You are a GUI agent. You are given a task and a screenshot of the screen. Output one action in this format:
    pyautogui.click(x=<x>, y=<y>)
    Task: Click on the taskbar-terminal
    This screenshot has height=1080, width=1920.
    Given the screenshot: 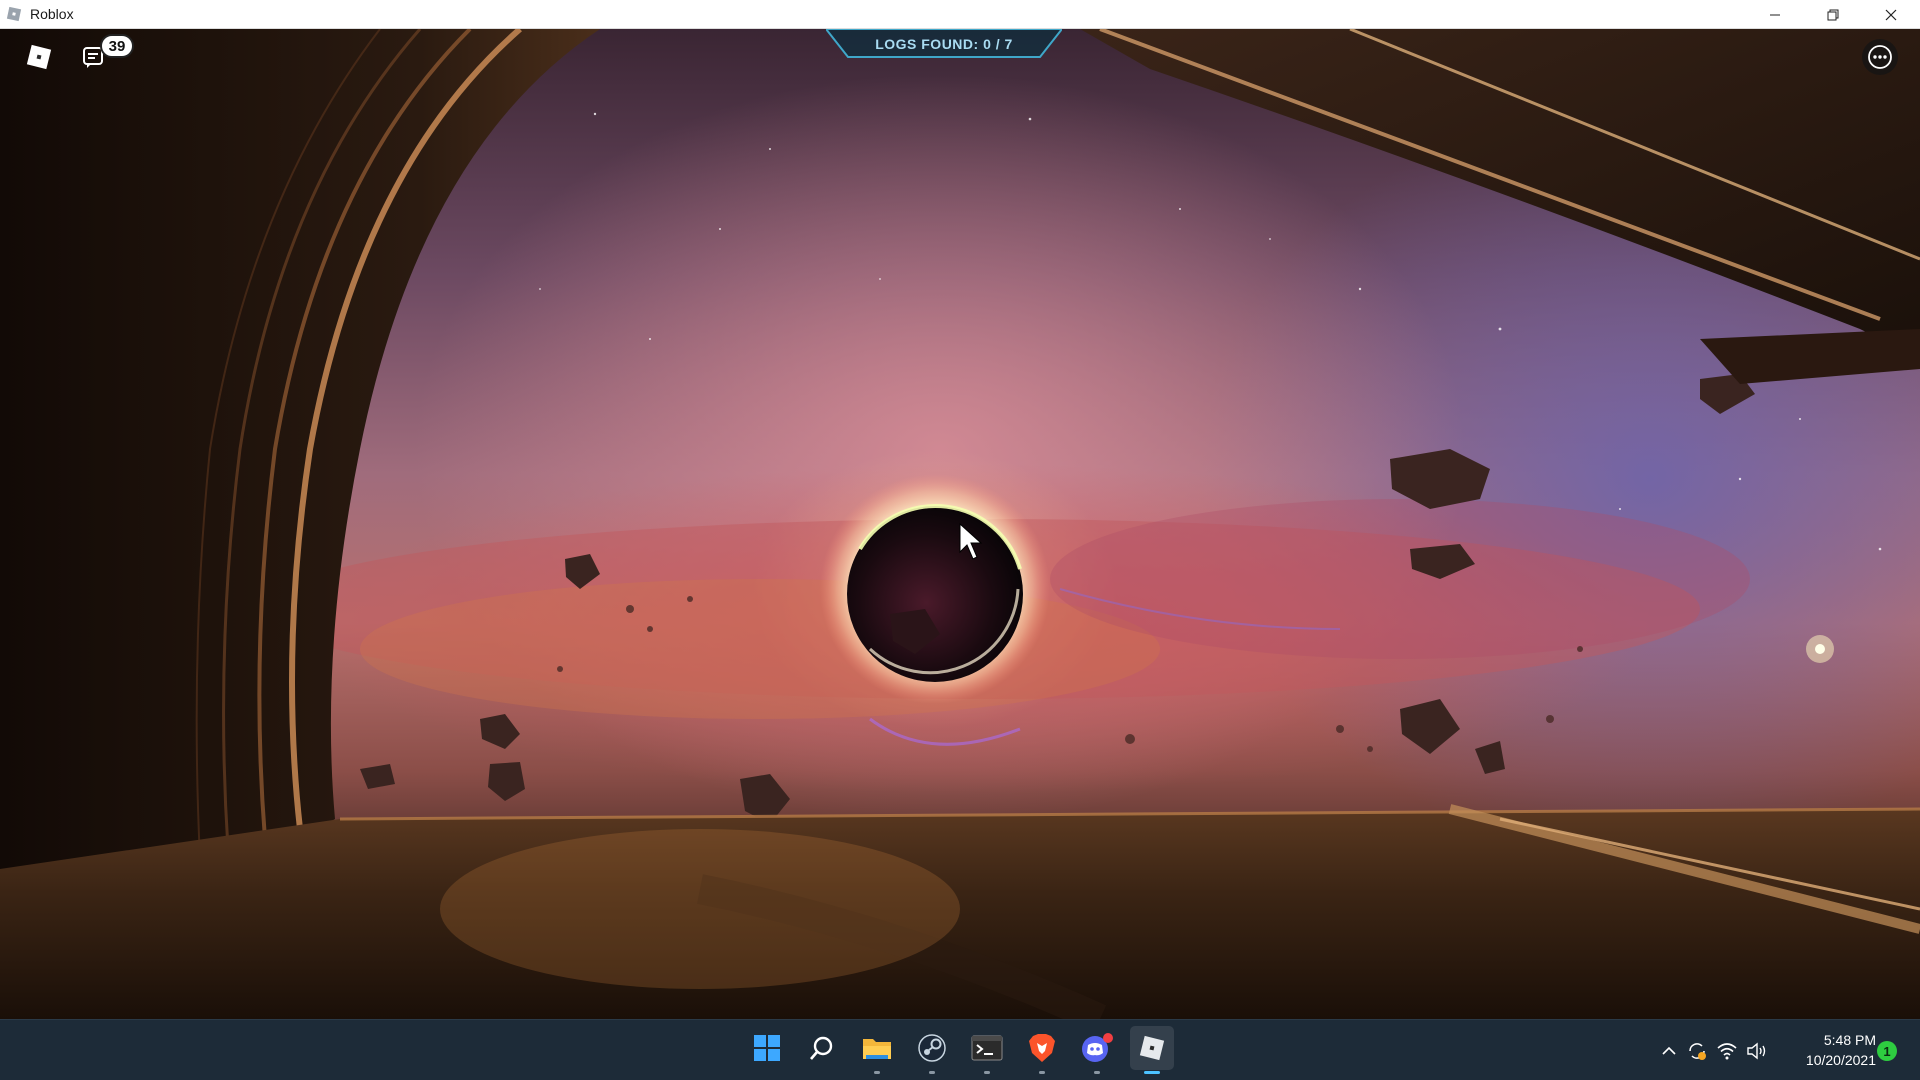 What is the action you would take?
    pyautogui.click(x=987, y=1050)
    